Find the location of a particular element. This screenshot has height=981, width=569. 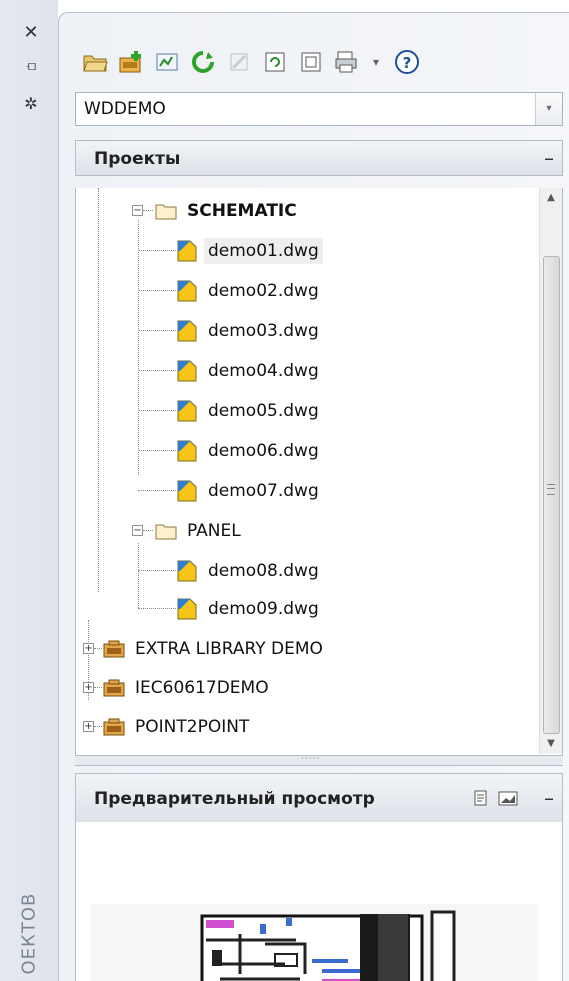

scrollbar-grip-icon is located at coordinates (551, 489).